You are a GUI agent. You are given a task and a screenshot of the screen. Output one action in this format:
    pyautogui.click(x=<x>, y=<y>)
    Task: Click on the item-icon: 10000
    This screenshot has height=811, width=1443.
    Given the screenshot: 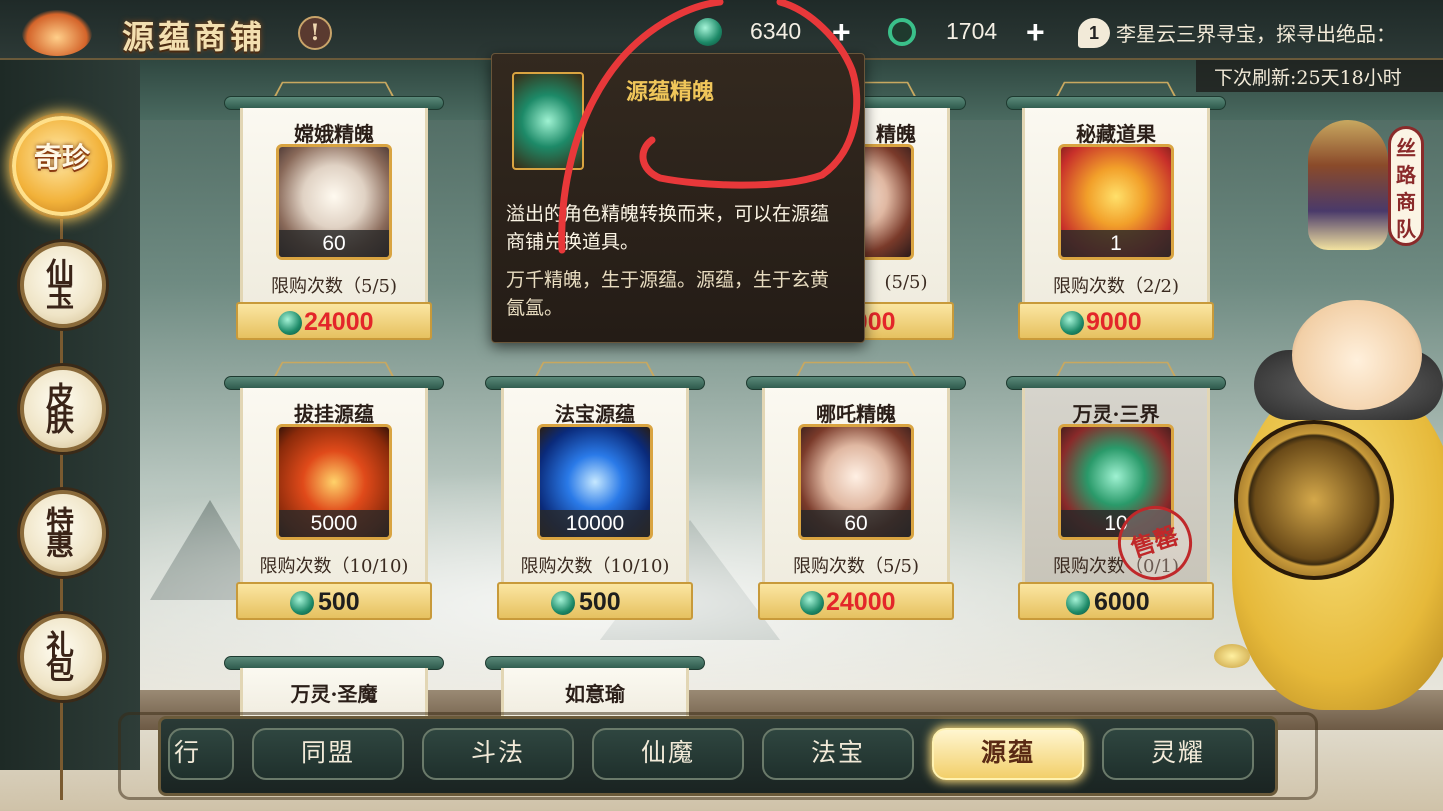 What is the action you would take?
    pyautogui.click(x=595, y=482)
    